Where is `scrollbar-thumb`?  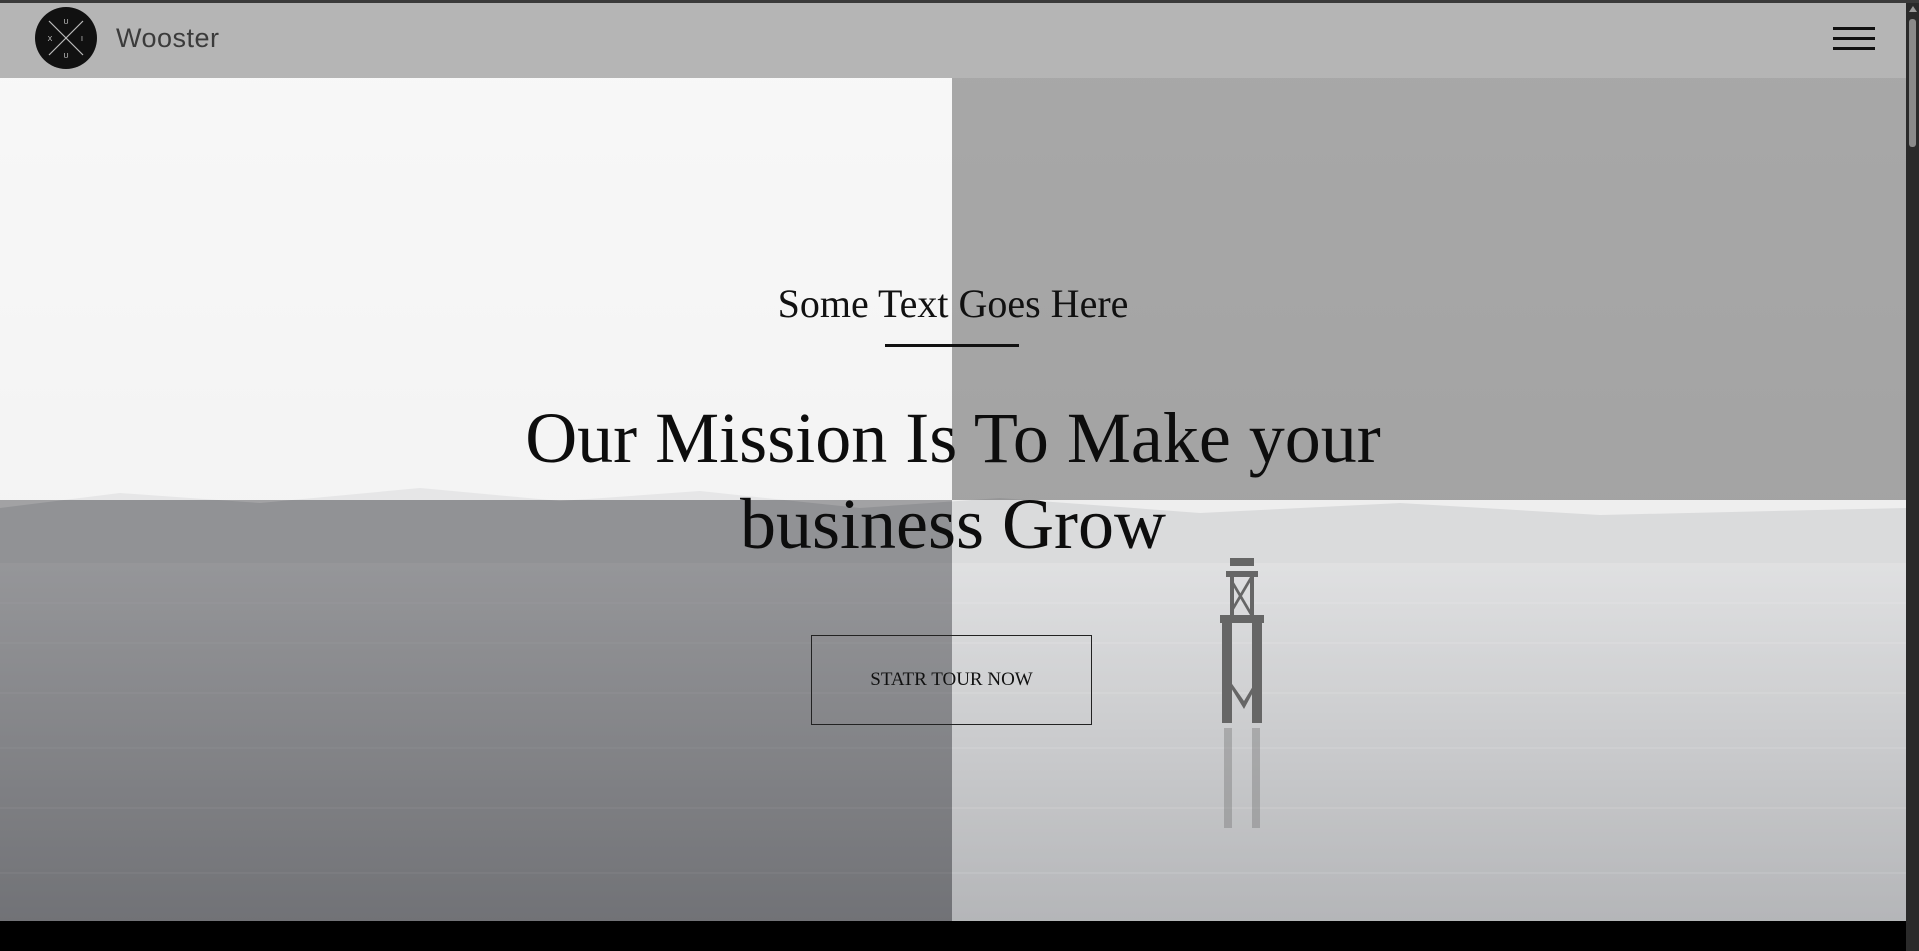 scrollbar-thumb is located at coordinates (1912, 83).